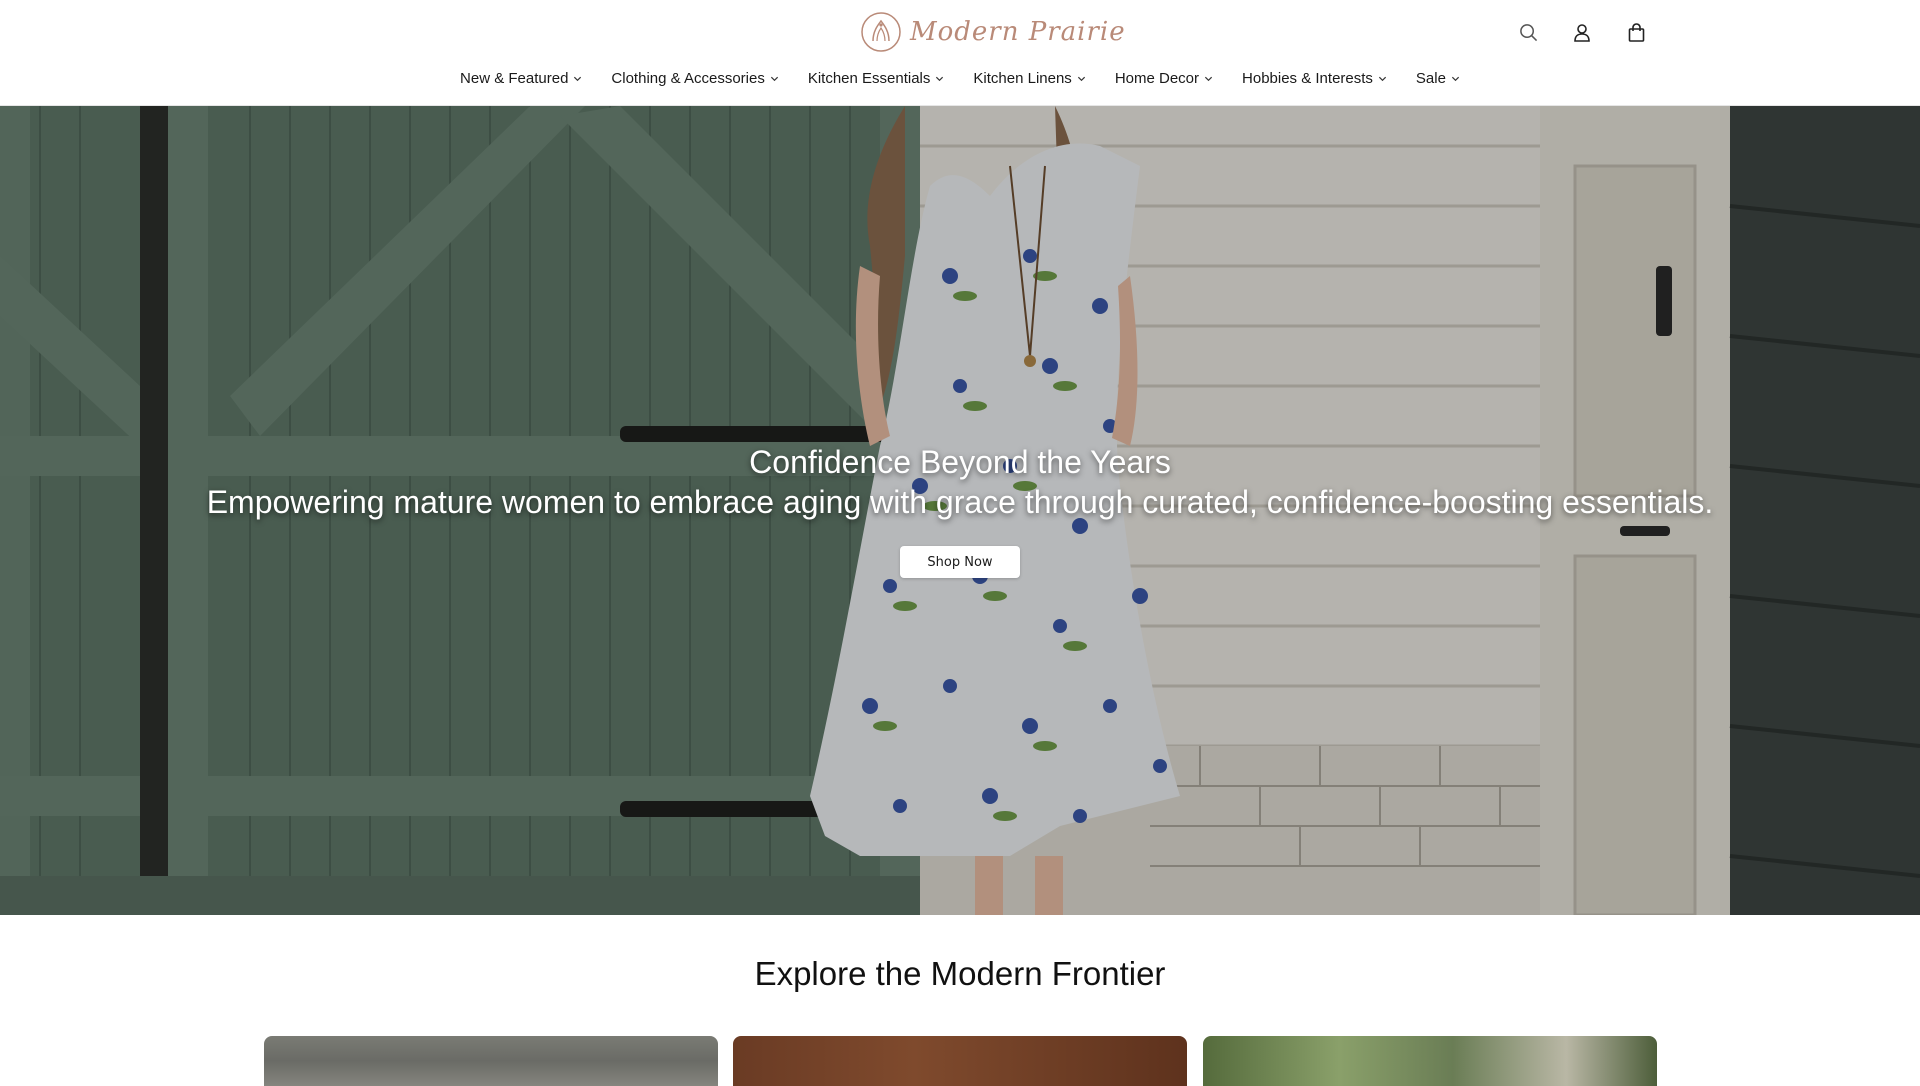  Describe the element at coordinates (960, 462) in the screenshot. I see `hero-title: Confidence Beyond the Years` at that location.